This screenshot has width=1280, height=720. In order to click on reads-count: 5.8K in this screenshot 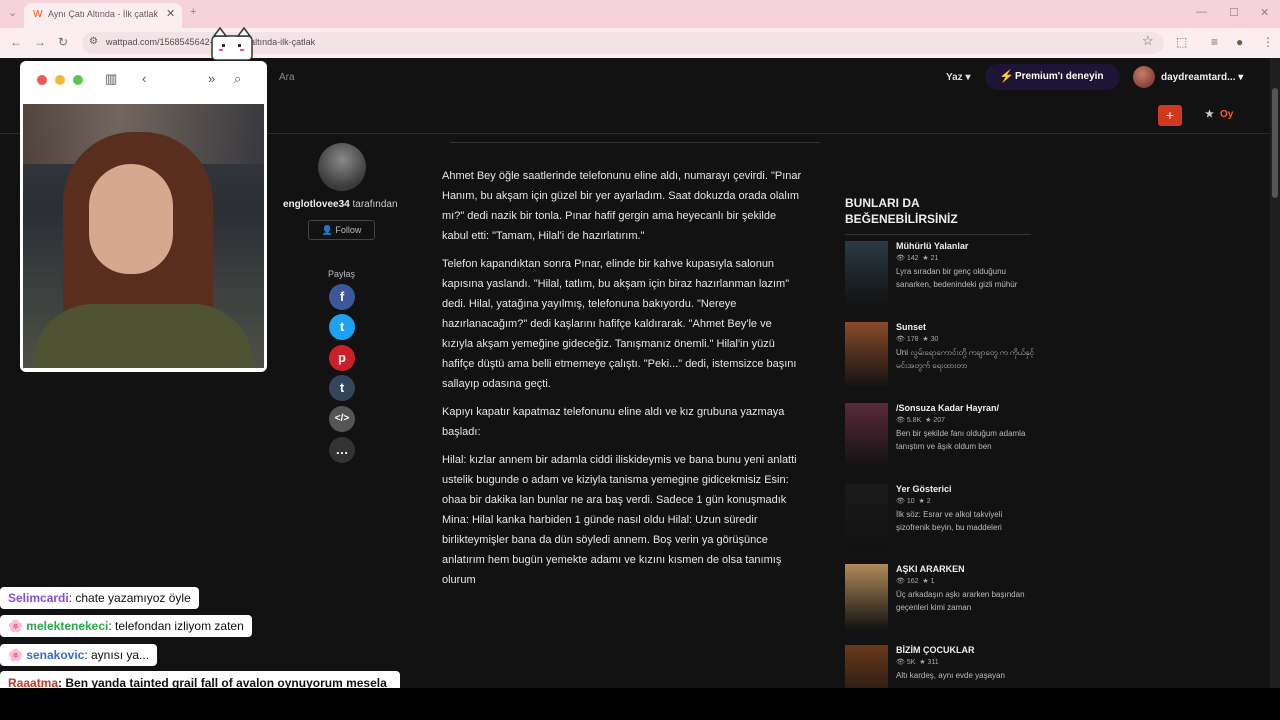, I will do `click(914, 420)`.